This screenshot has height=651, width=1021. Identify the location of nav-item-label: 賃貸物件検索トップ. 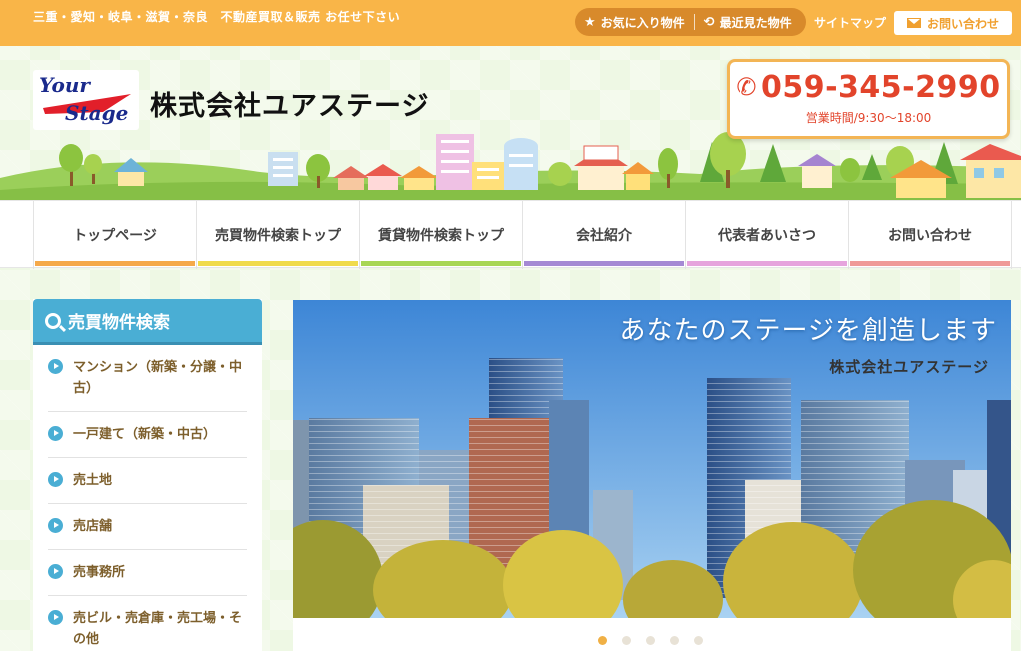
(441, 236).